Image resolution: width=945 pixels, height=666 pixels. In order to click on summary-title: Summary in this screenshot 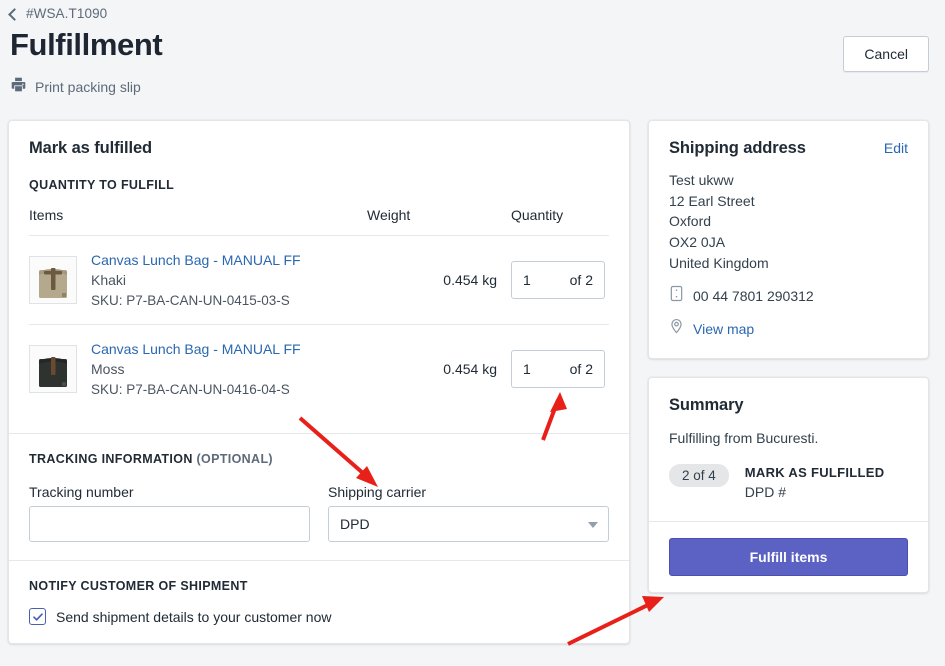, I will do `click(706, 404)`.